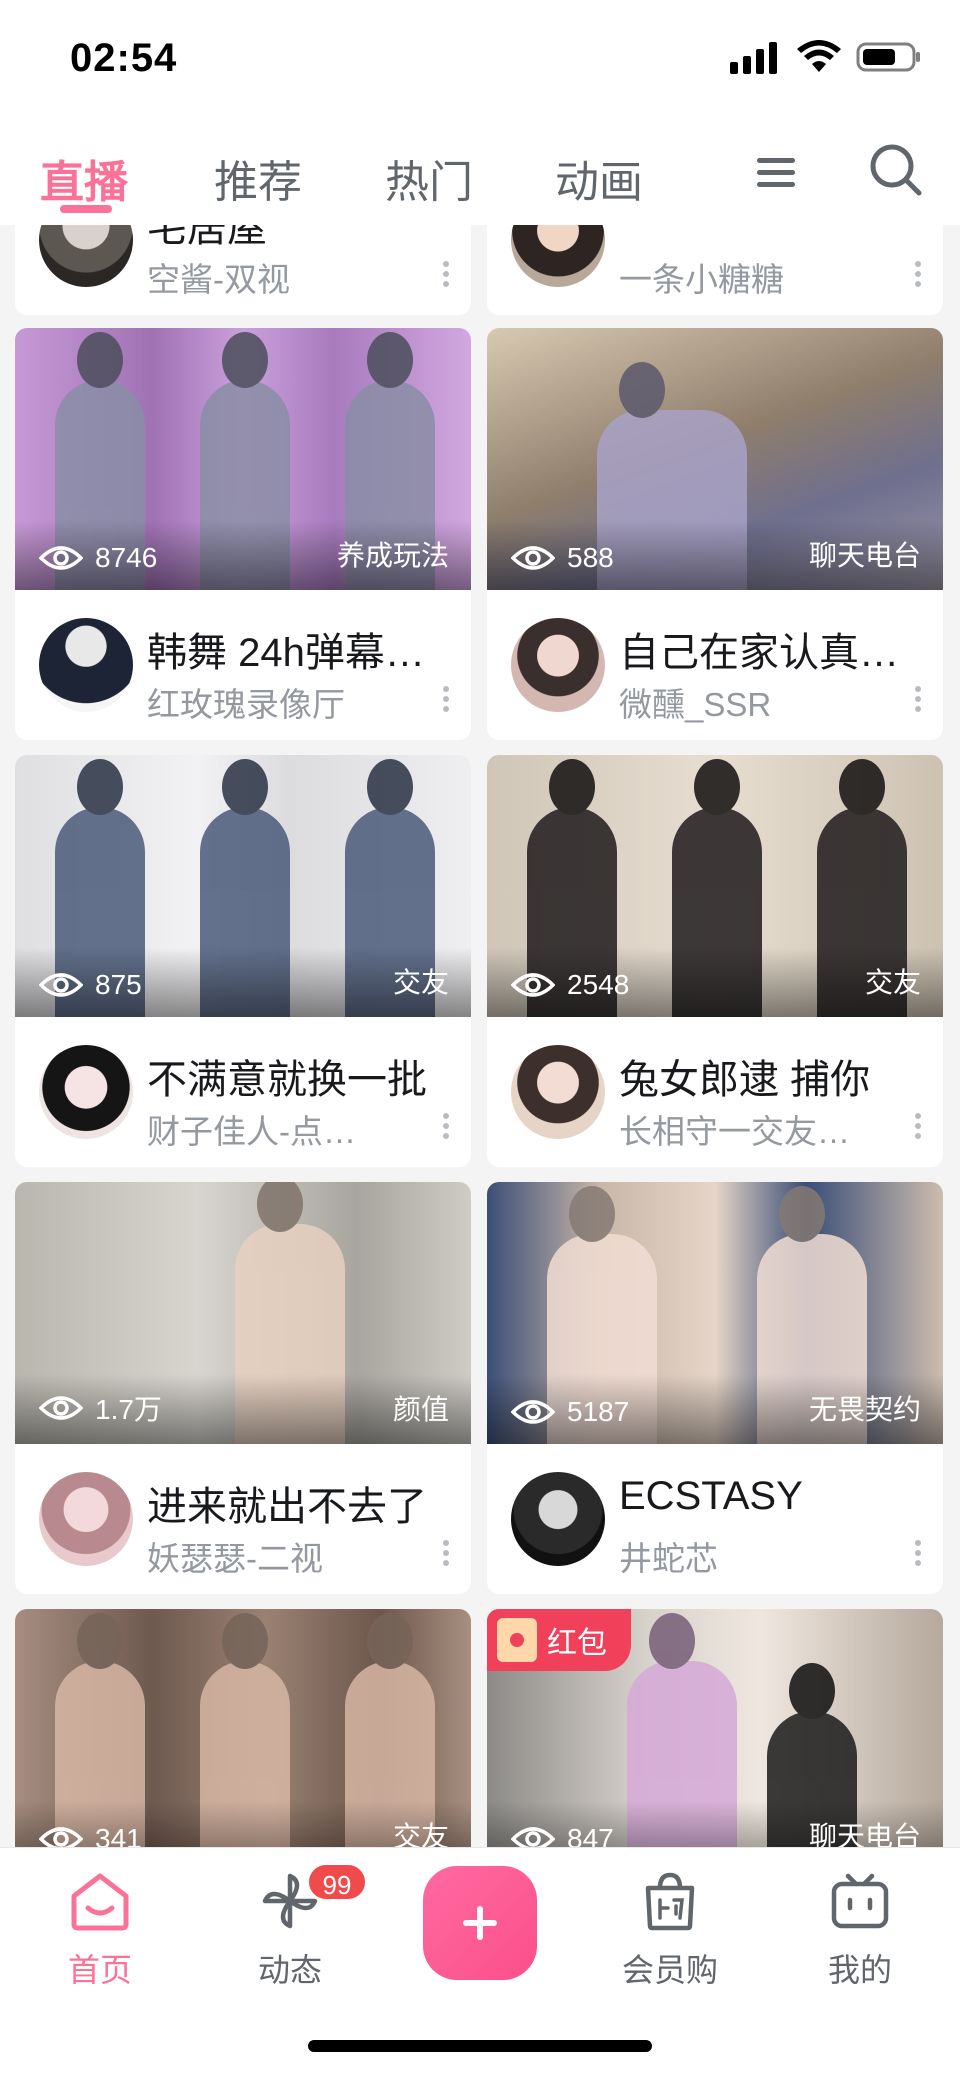 Image resolution: width=960 pixels, height=2079 pixels. What do you see at coordinates (753, 58) in the screenshot?
I see `signal-icon` at bounding box center [753, 58].